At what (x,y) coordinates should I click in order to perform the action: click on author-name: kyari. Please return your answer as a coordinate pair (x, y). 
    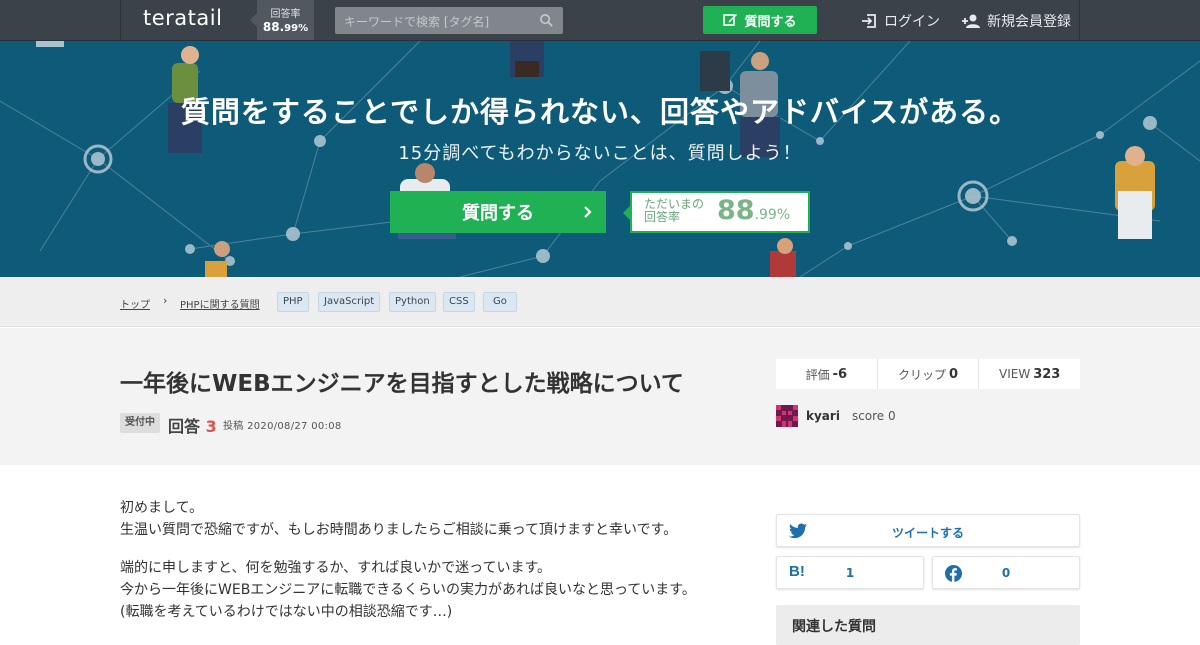
    Looking at the image, I should click on (823, 416).